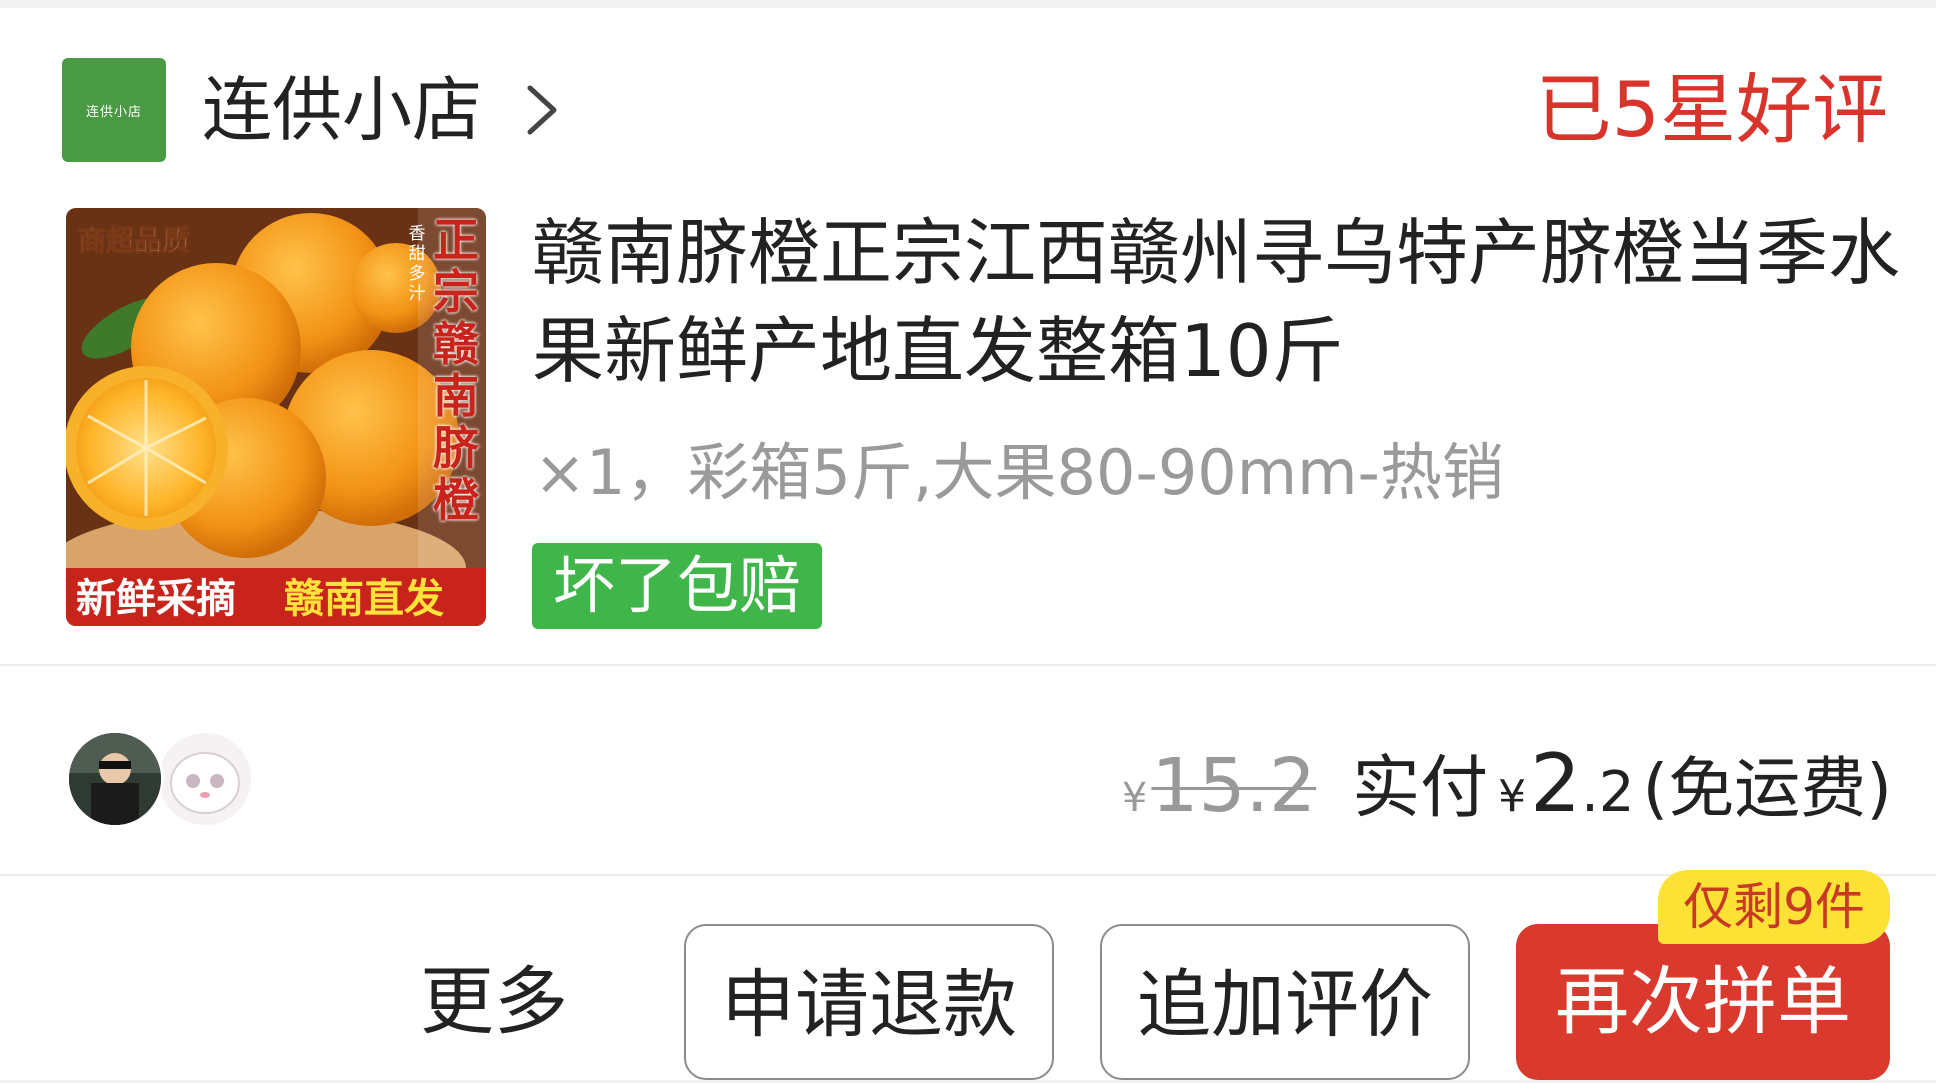  Describe the element at coordinates (1608, 792) in the screenshot. I see `paid-amount-decimal: .2` at that location.